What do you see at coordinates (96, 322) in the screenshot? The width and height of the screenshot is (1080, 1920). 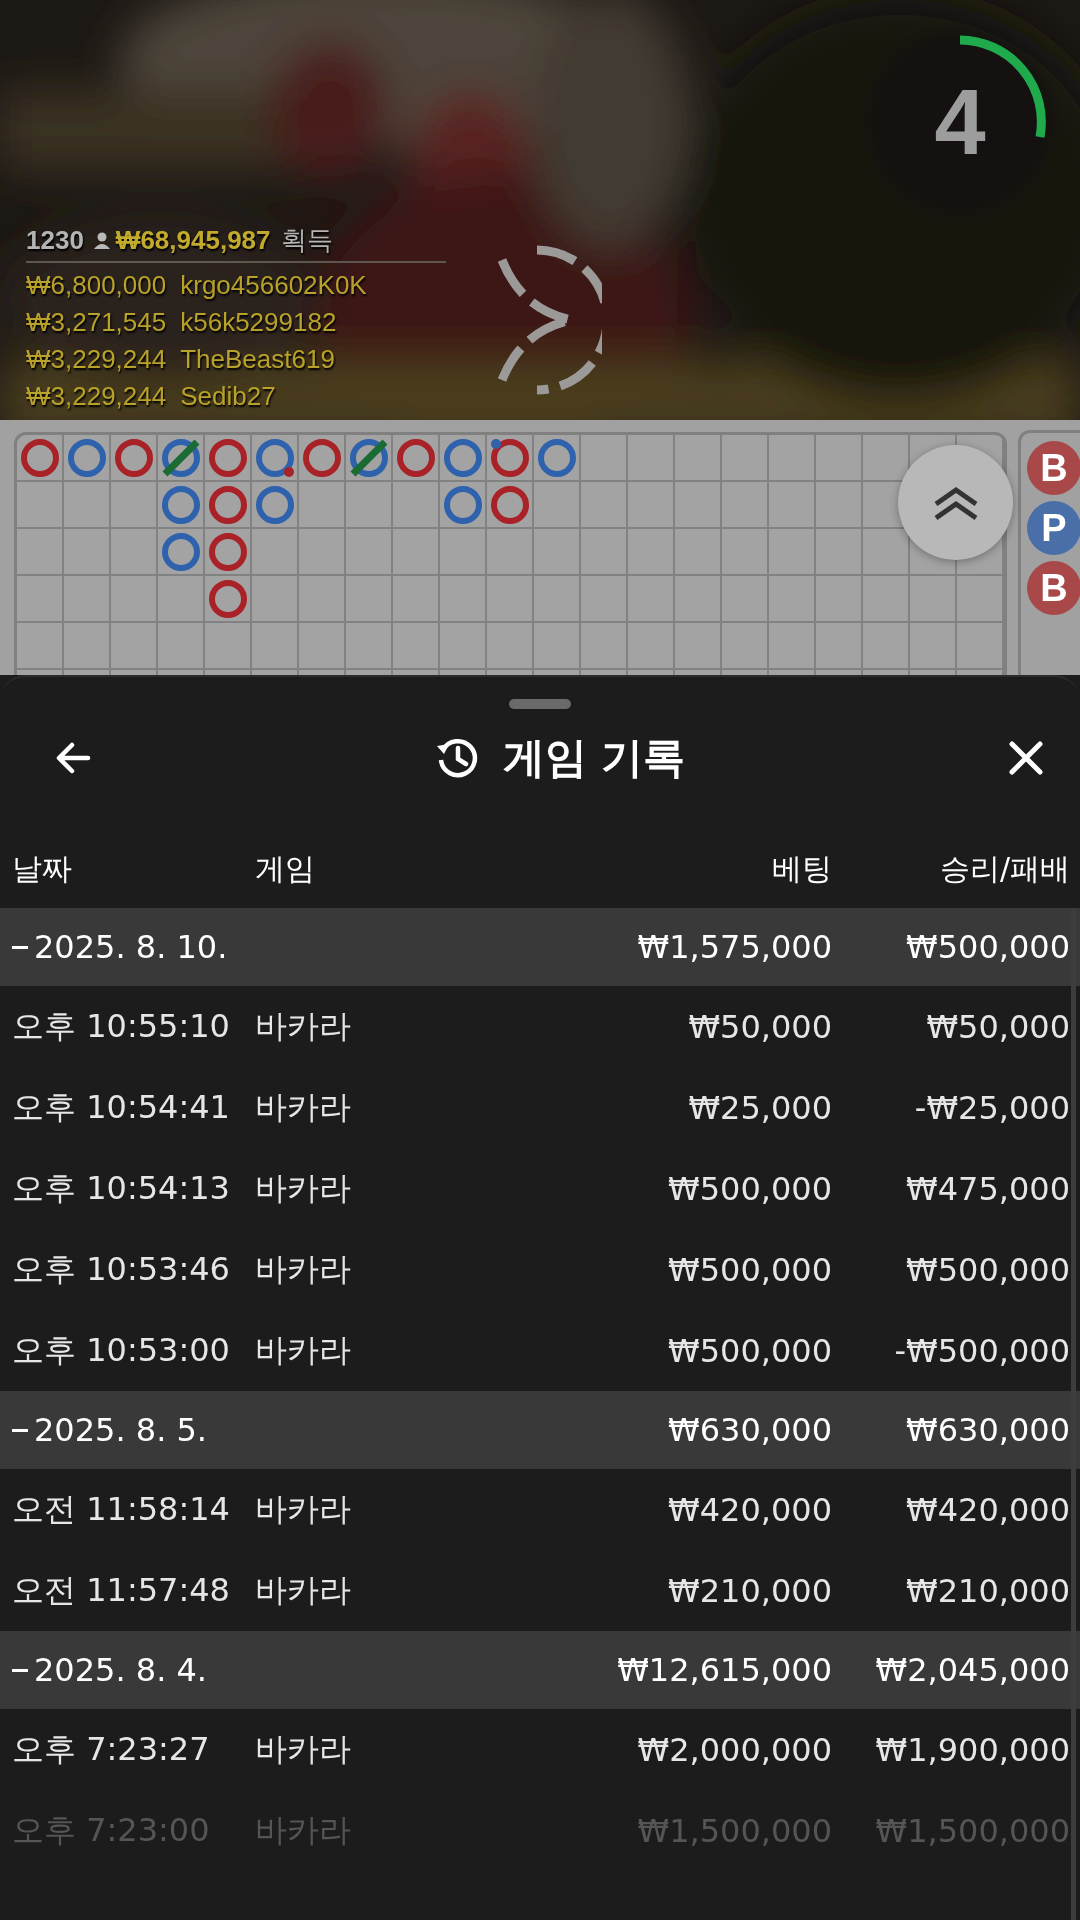 I see `winner-amount: ₩3,271,545` at bounding box center [96, 322].